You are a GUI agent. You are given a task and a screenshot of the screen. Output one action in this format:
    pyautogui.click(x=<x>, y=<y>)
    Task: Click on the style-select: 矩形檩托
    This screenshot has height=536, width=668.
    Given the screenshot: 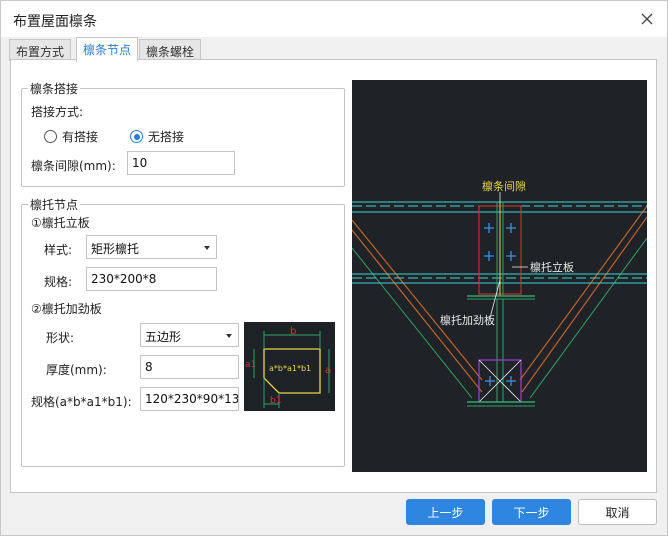 What is the action you would take?
    pyautogui.click(x=151, y=247)
    